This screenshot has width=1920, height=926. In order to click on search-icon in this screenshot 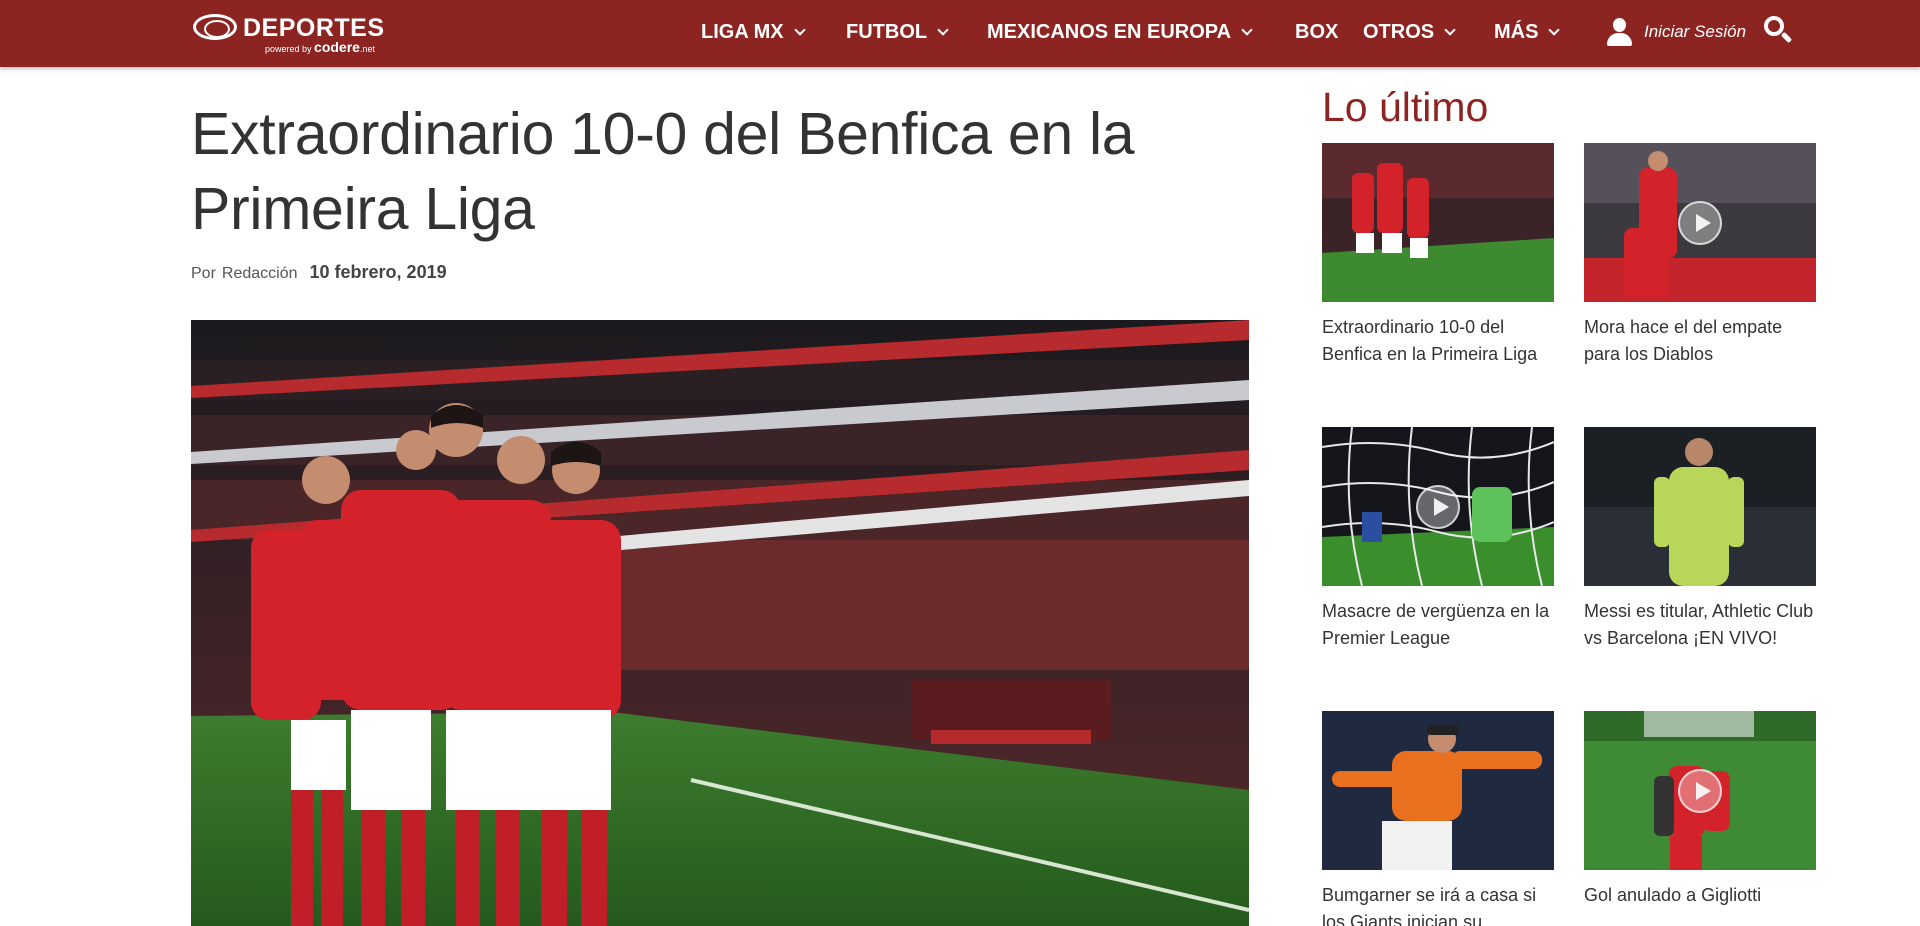, I will do `click(1779, 31)`.